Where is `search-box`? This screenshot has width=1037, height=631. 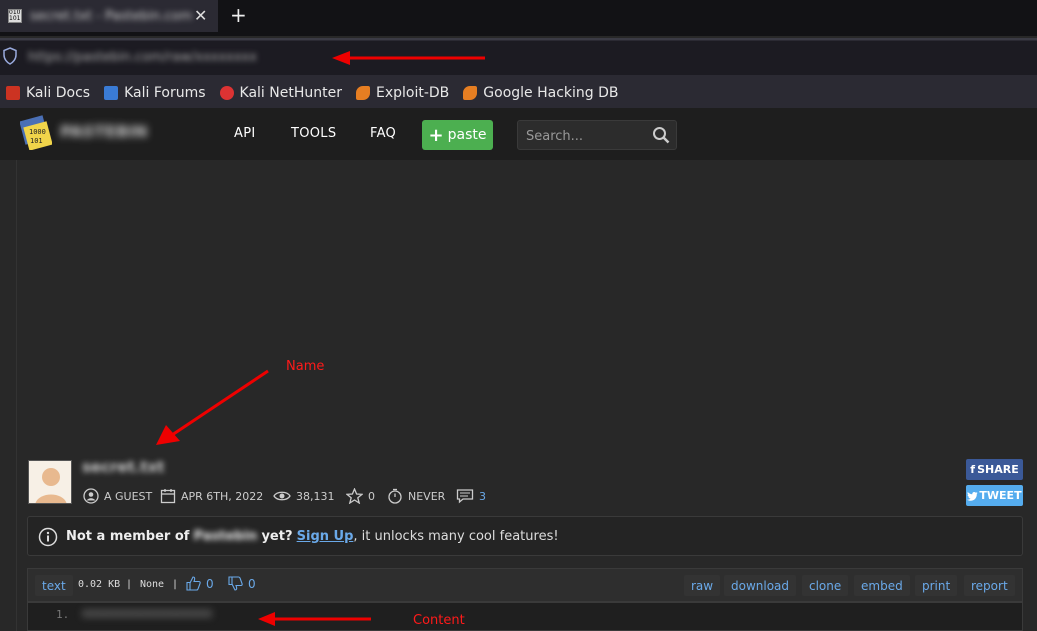
search-box is located at coordinates (597, 135).